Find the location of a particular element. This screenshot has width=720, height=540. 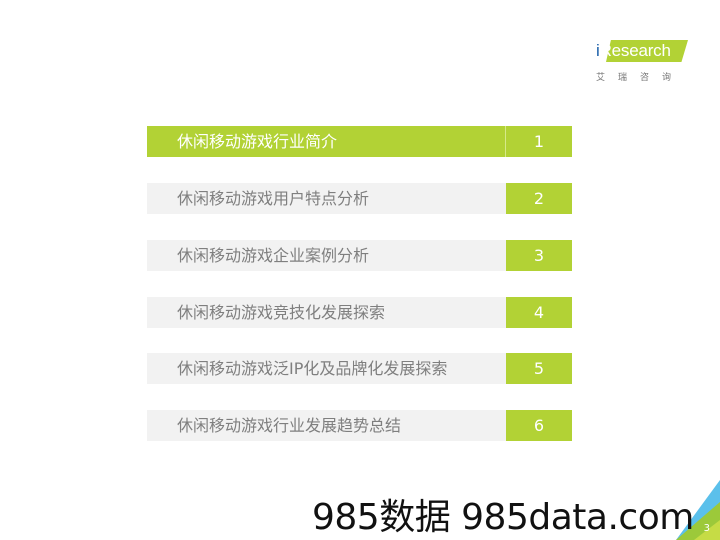

toc-number: 1 is located at coordinates (538, 141).